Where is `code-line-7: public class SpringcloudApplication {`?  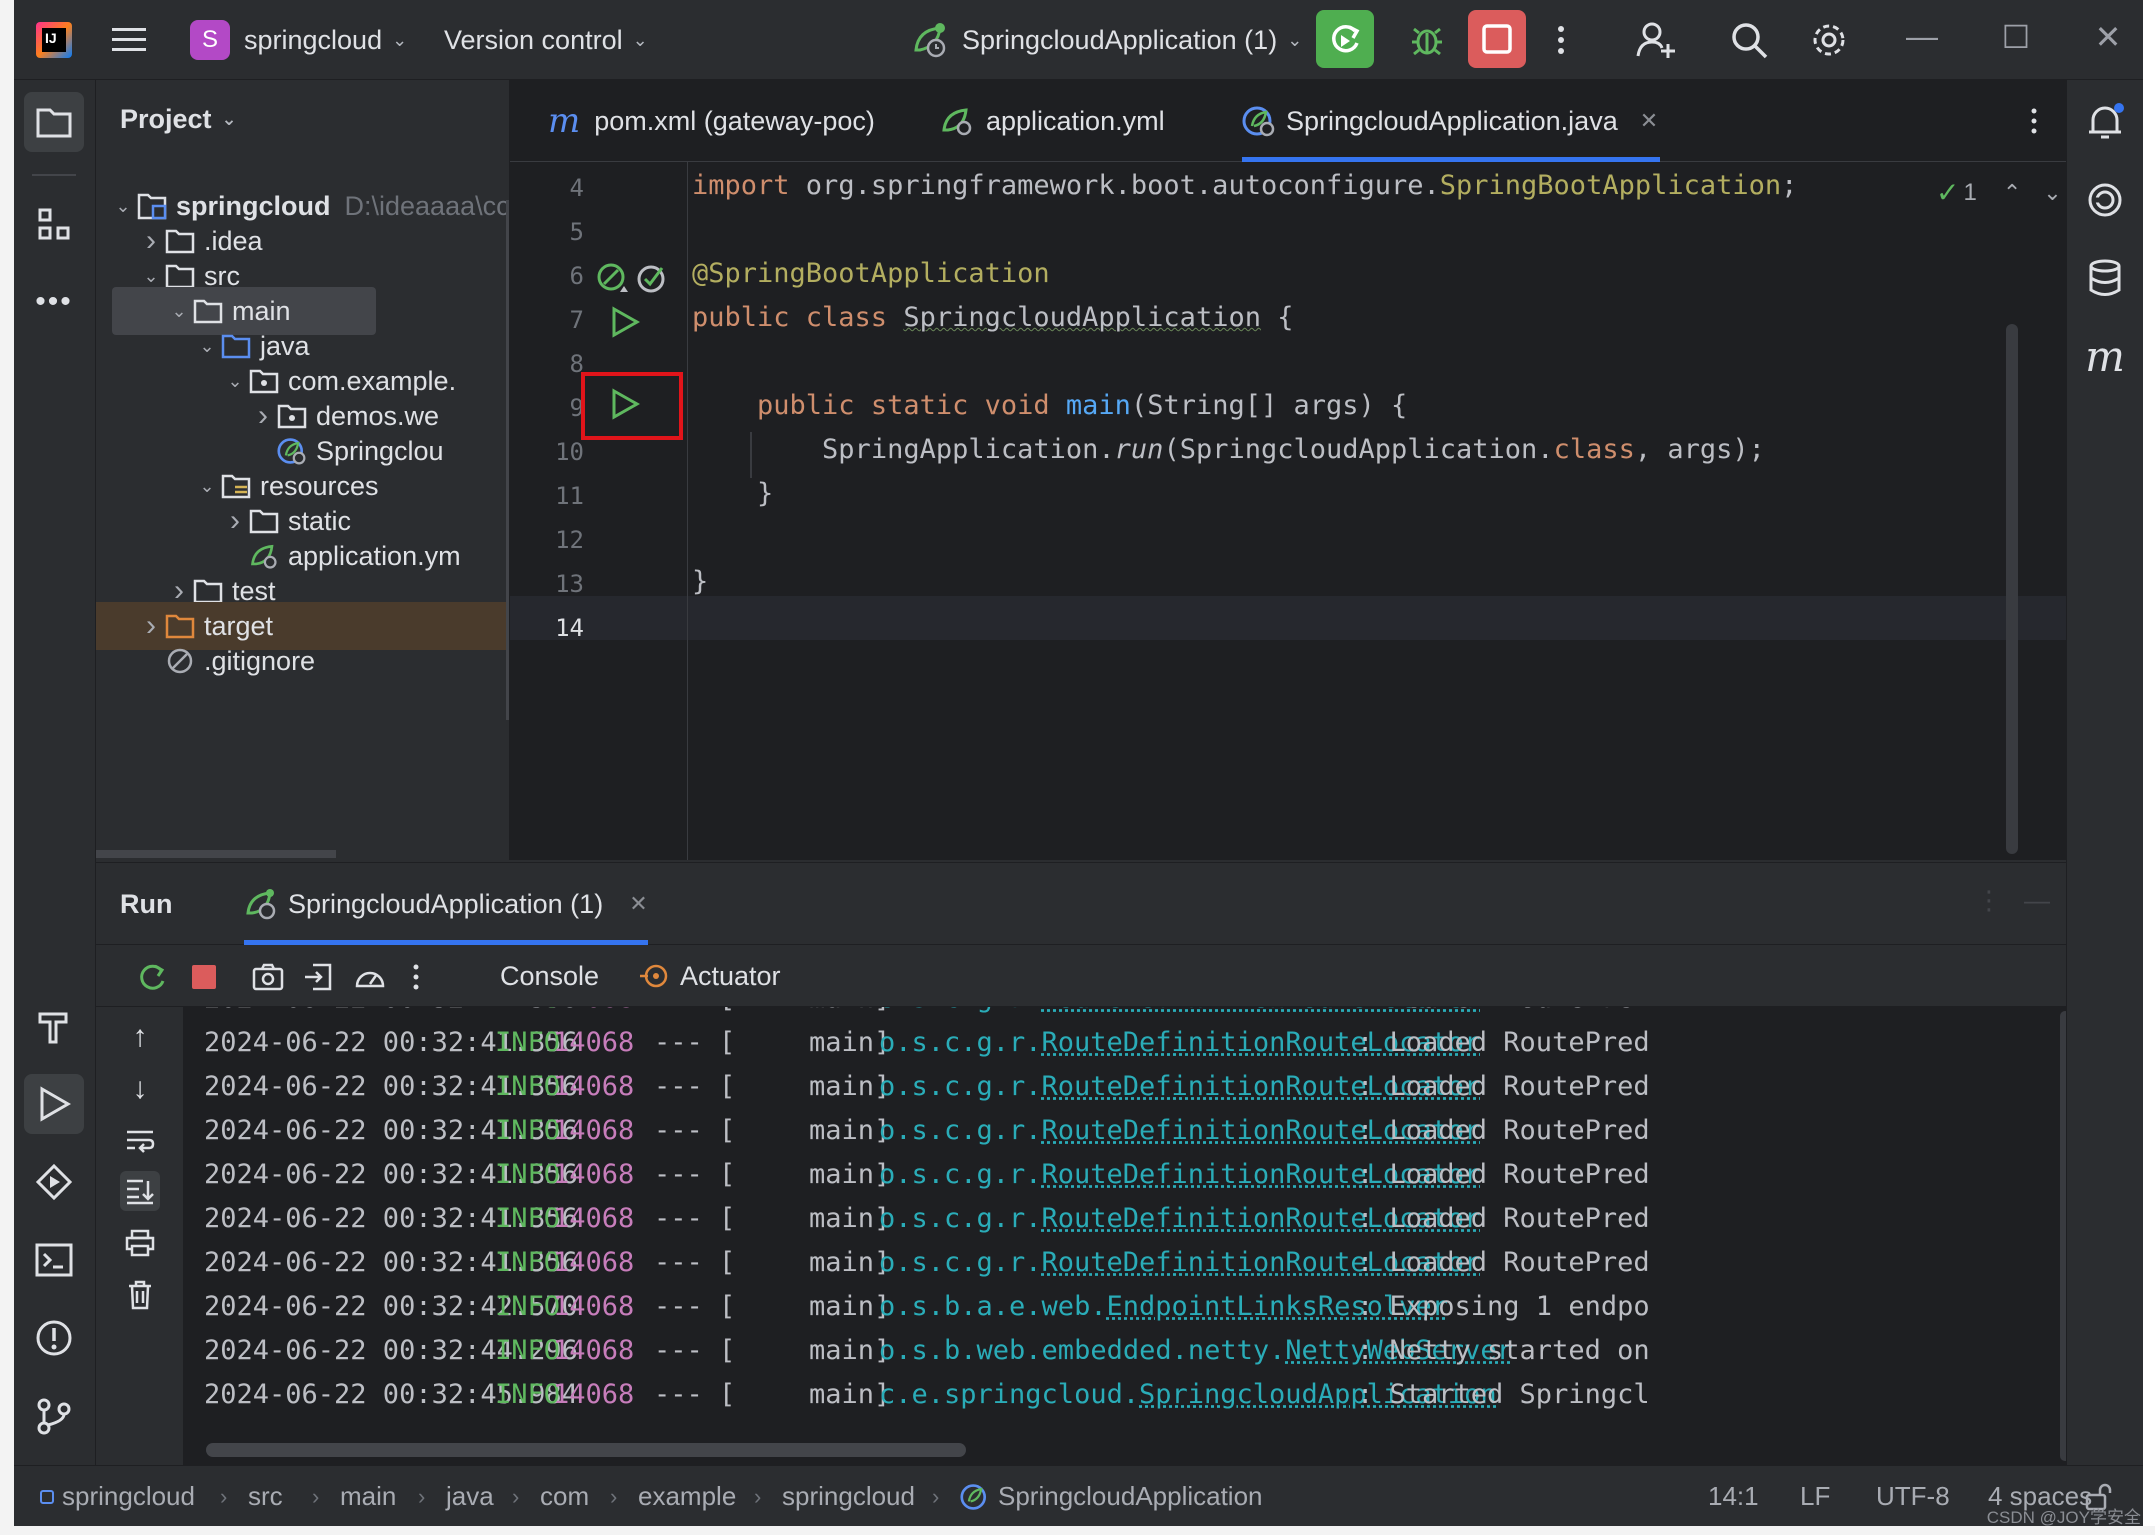
code-line-7: public class SpringcloudApplication { is located at coordinates (992, 317).